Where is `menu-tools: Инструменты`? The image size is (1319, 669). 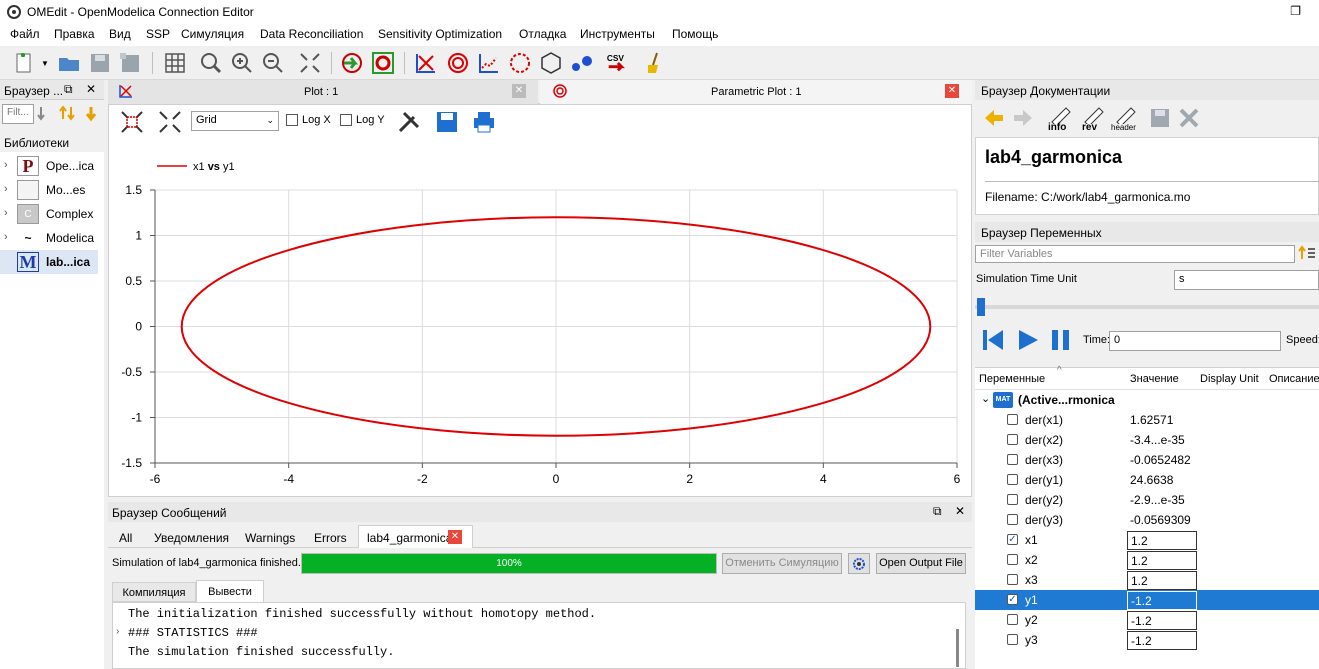 menu-tools: Инструменты is located at coordinates (617, 34).